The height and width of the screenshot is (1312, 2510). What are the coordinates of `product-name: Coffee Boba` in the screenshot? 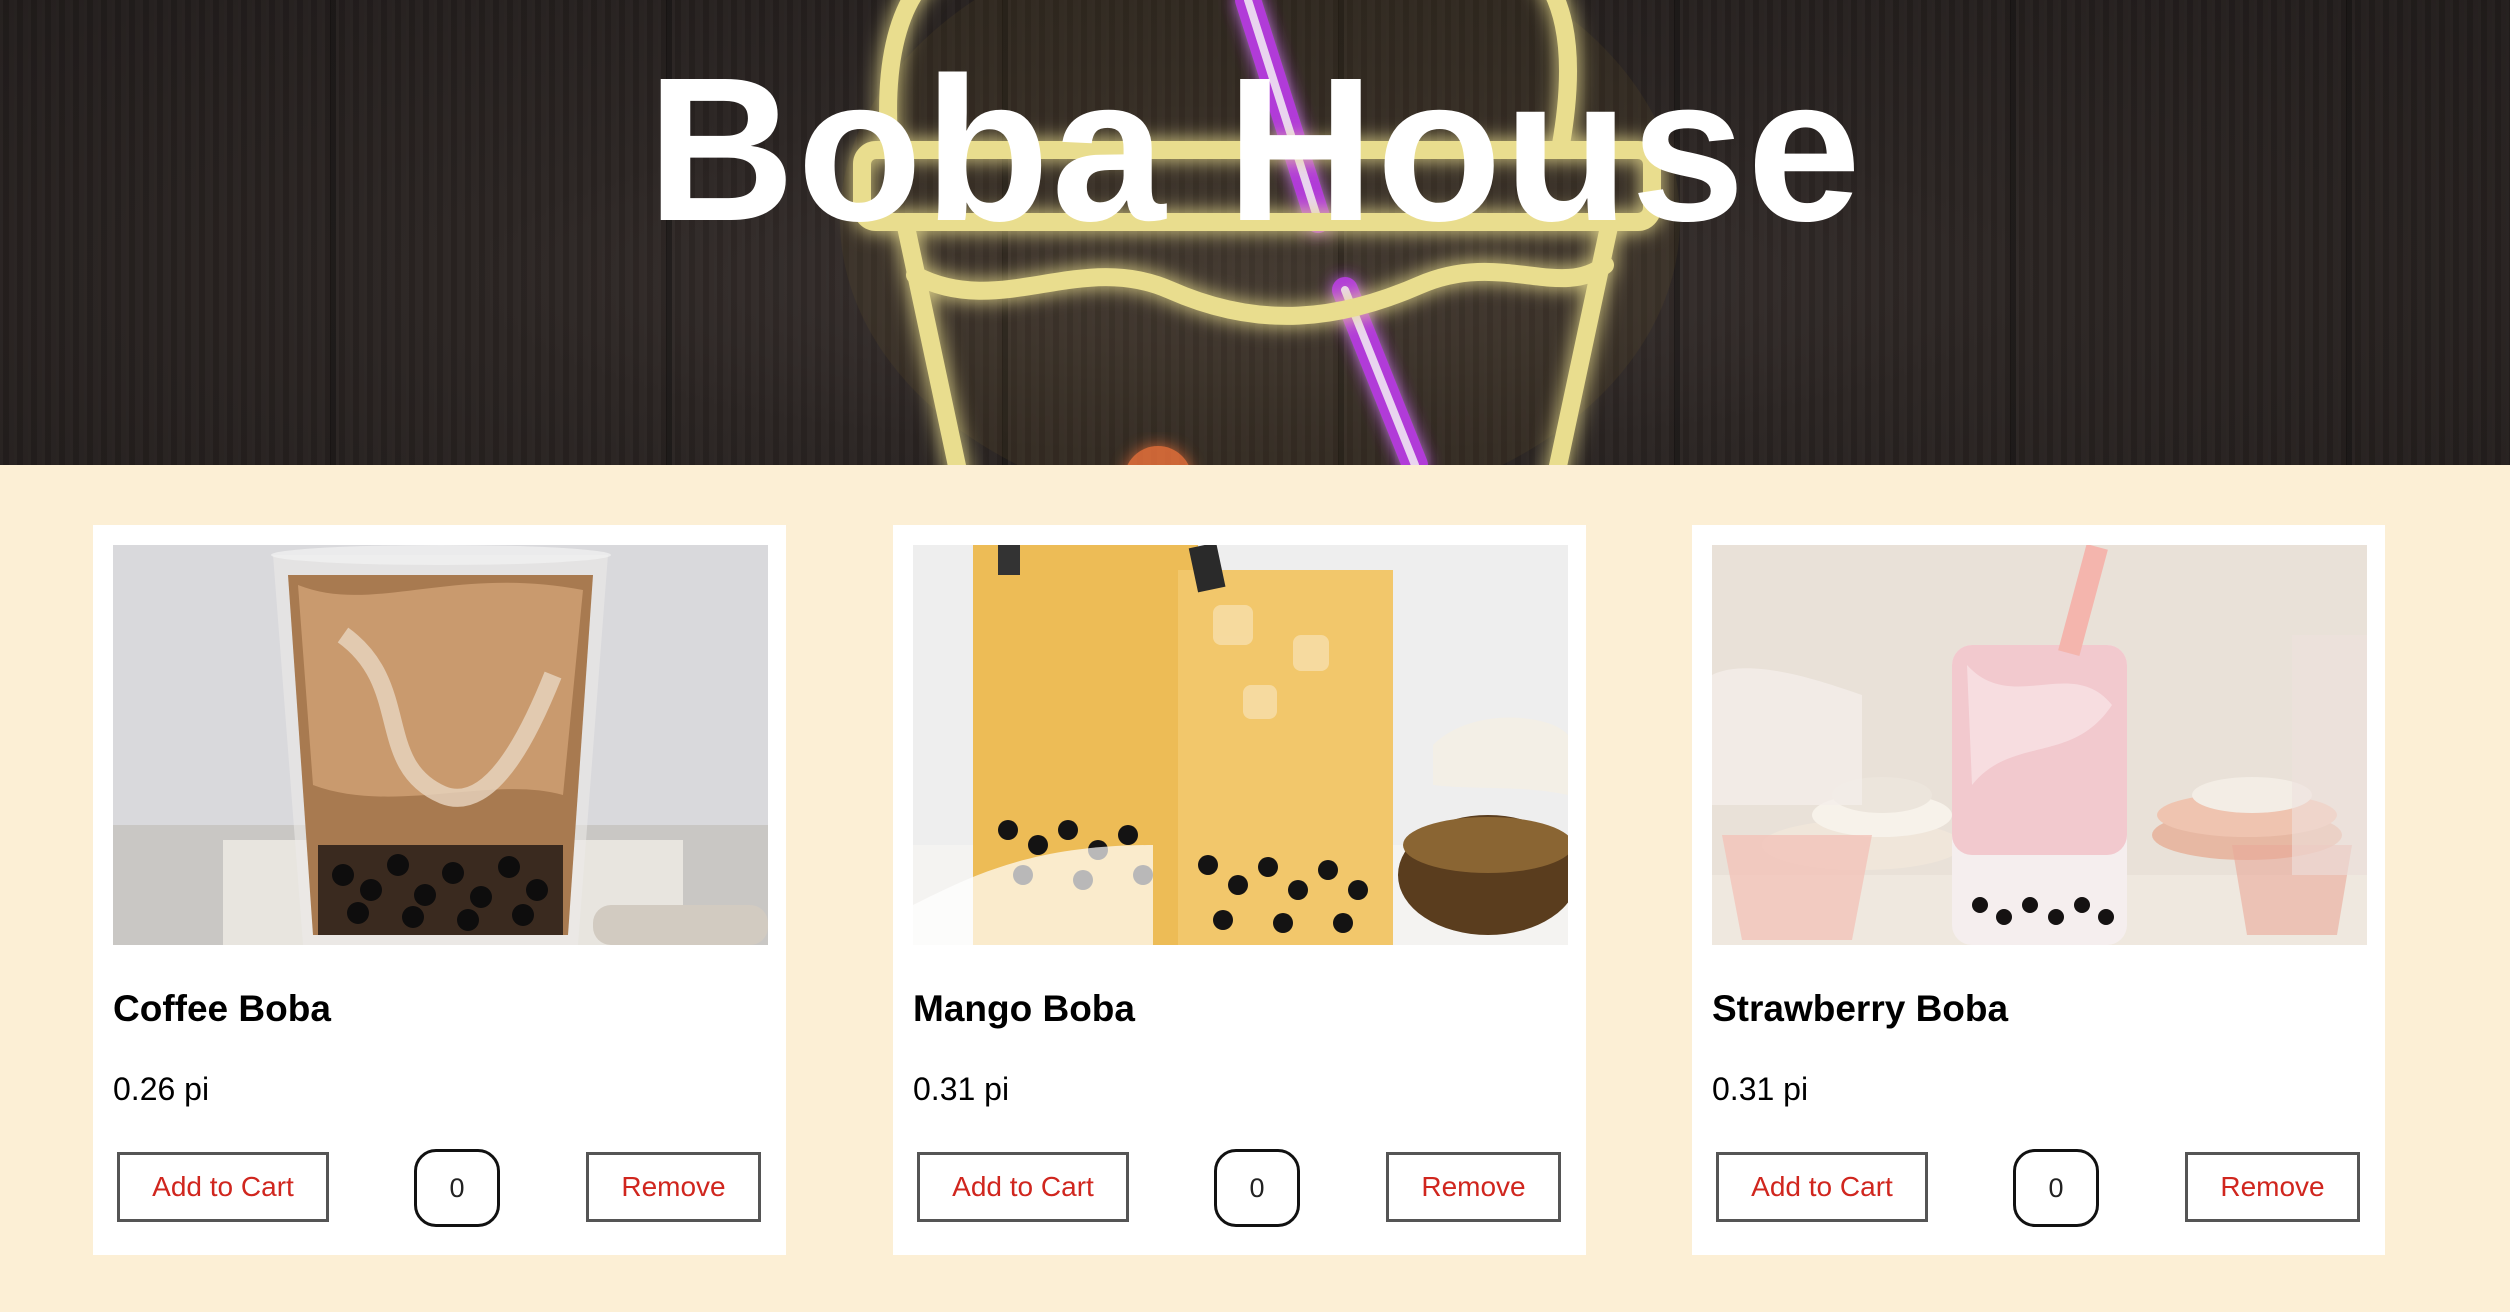 It's located at (222, 1008).